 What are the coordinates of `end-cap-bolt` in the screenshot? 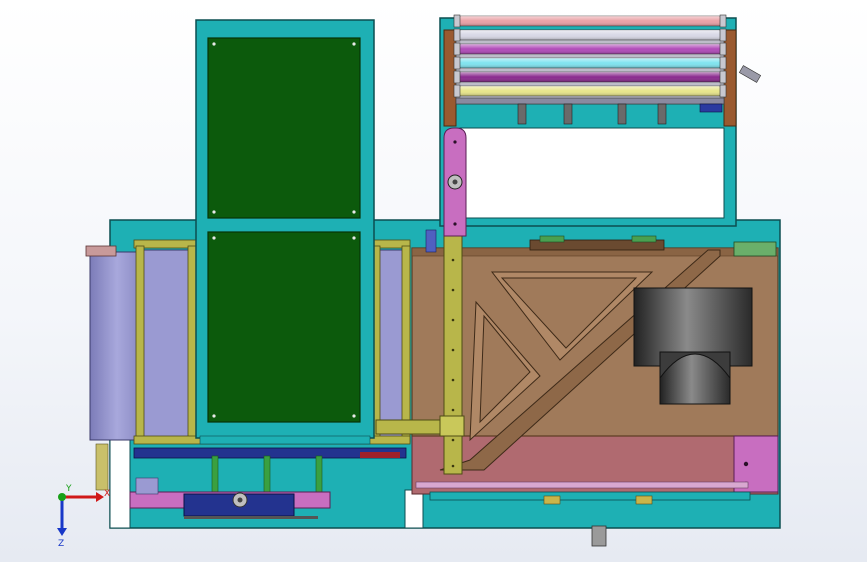 It's located at (746, 464).